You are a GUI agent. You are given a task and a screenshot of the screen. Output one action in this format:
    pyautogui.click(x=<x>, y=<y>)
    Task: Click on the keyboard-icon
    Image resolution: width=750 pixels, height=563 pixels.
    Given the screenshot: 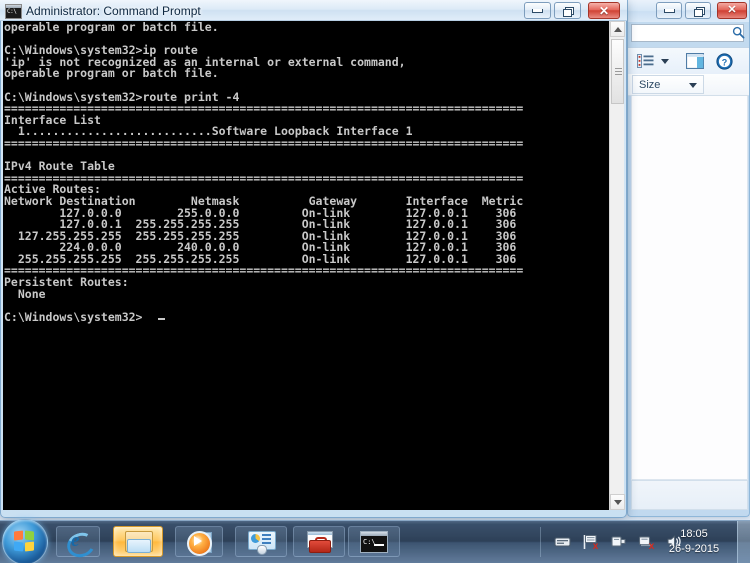 What is the action you would take?
    pyautogui.click(x=562, y=541)
    